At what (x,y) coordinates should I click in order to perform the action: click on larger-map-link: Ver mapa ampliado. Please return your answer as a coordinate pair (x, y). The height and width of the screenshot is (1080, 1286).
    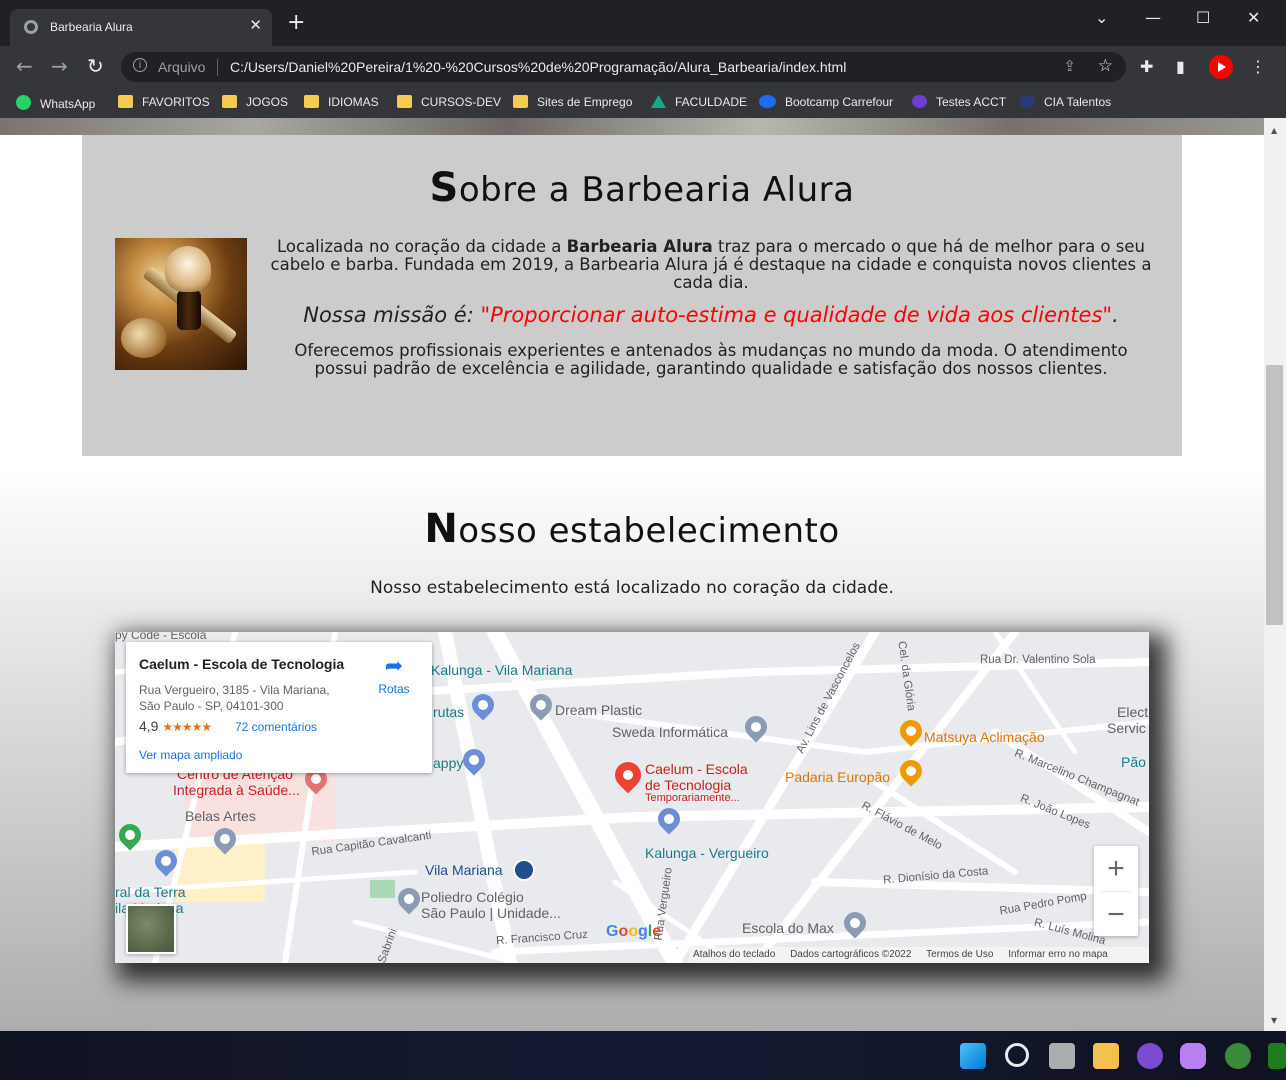
    Looking at the image, I should click on (190, 755).